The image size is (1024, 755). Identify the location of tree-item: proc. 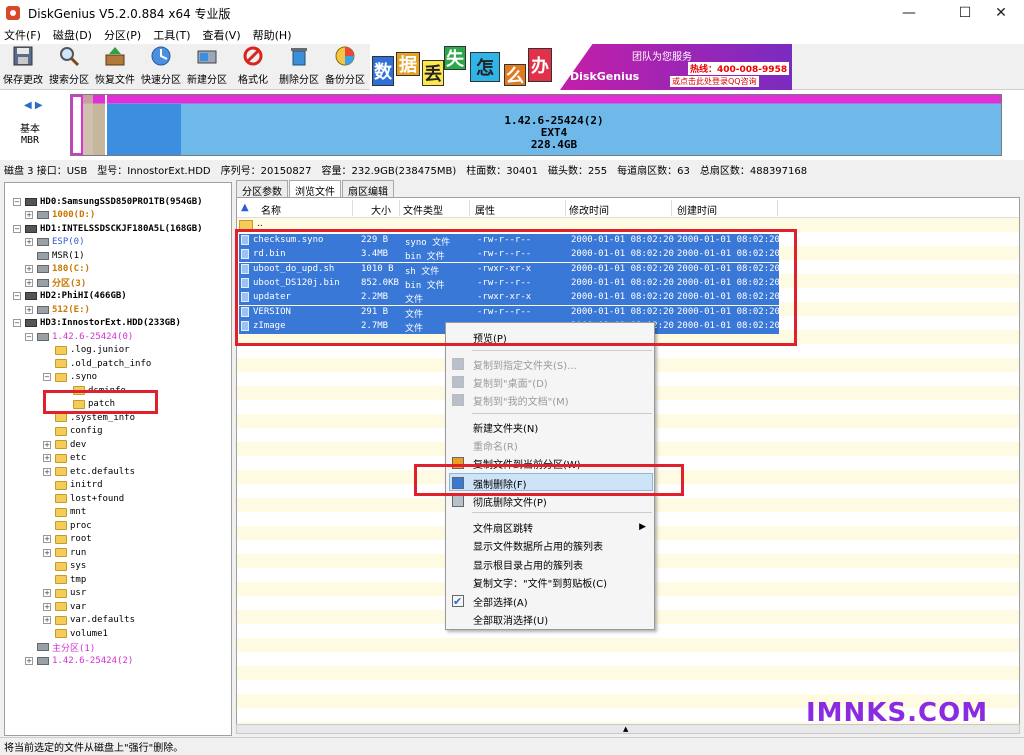
(67, 525).